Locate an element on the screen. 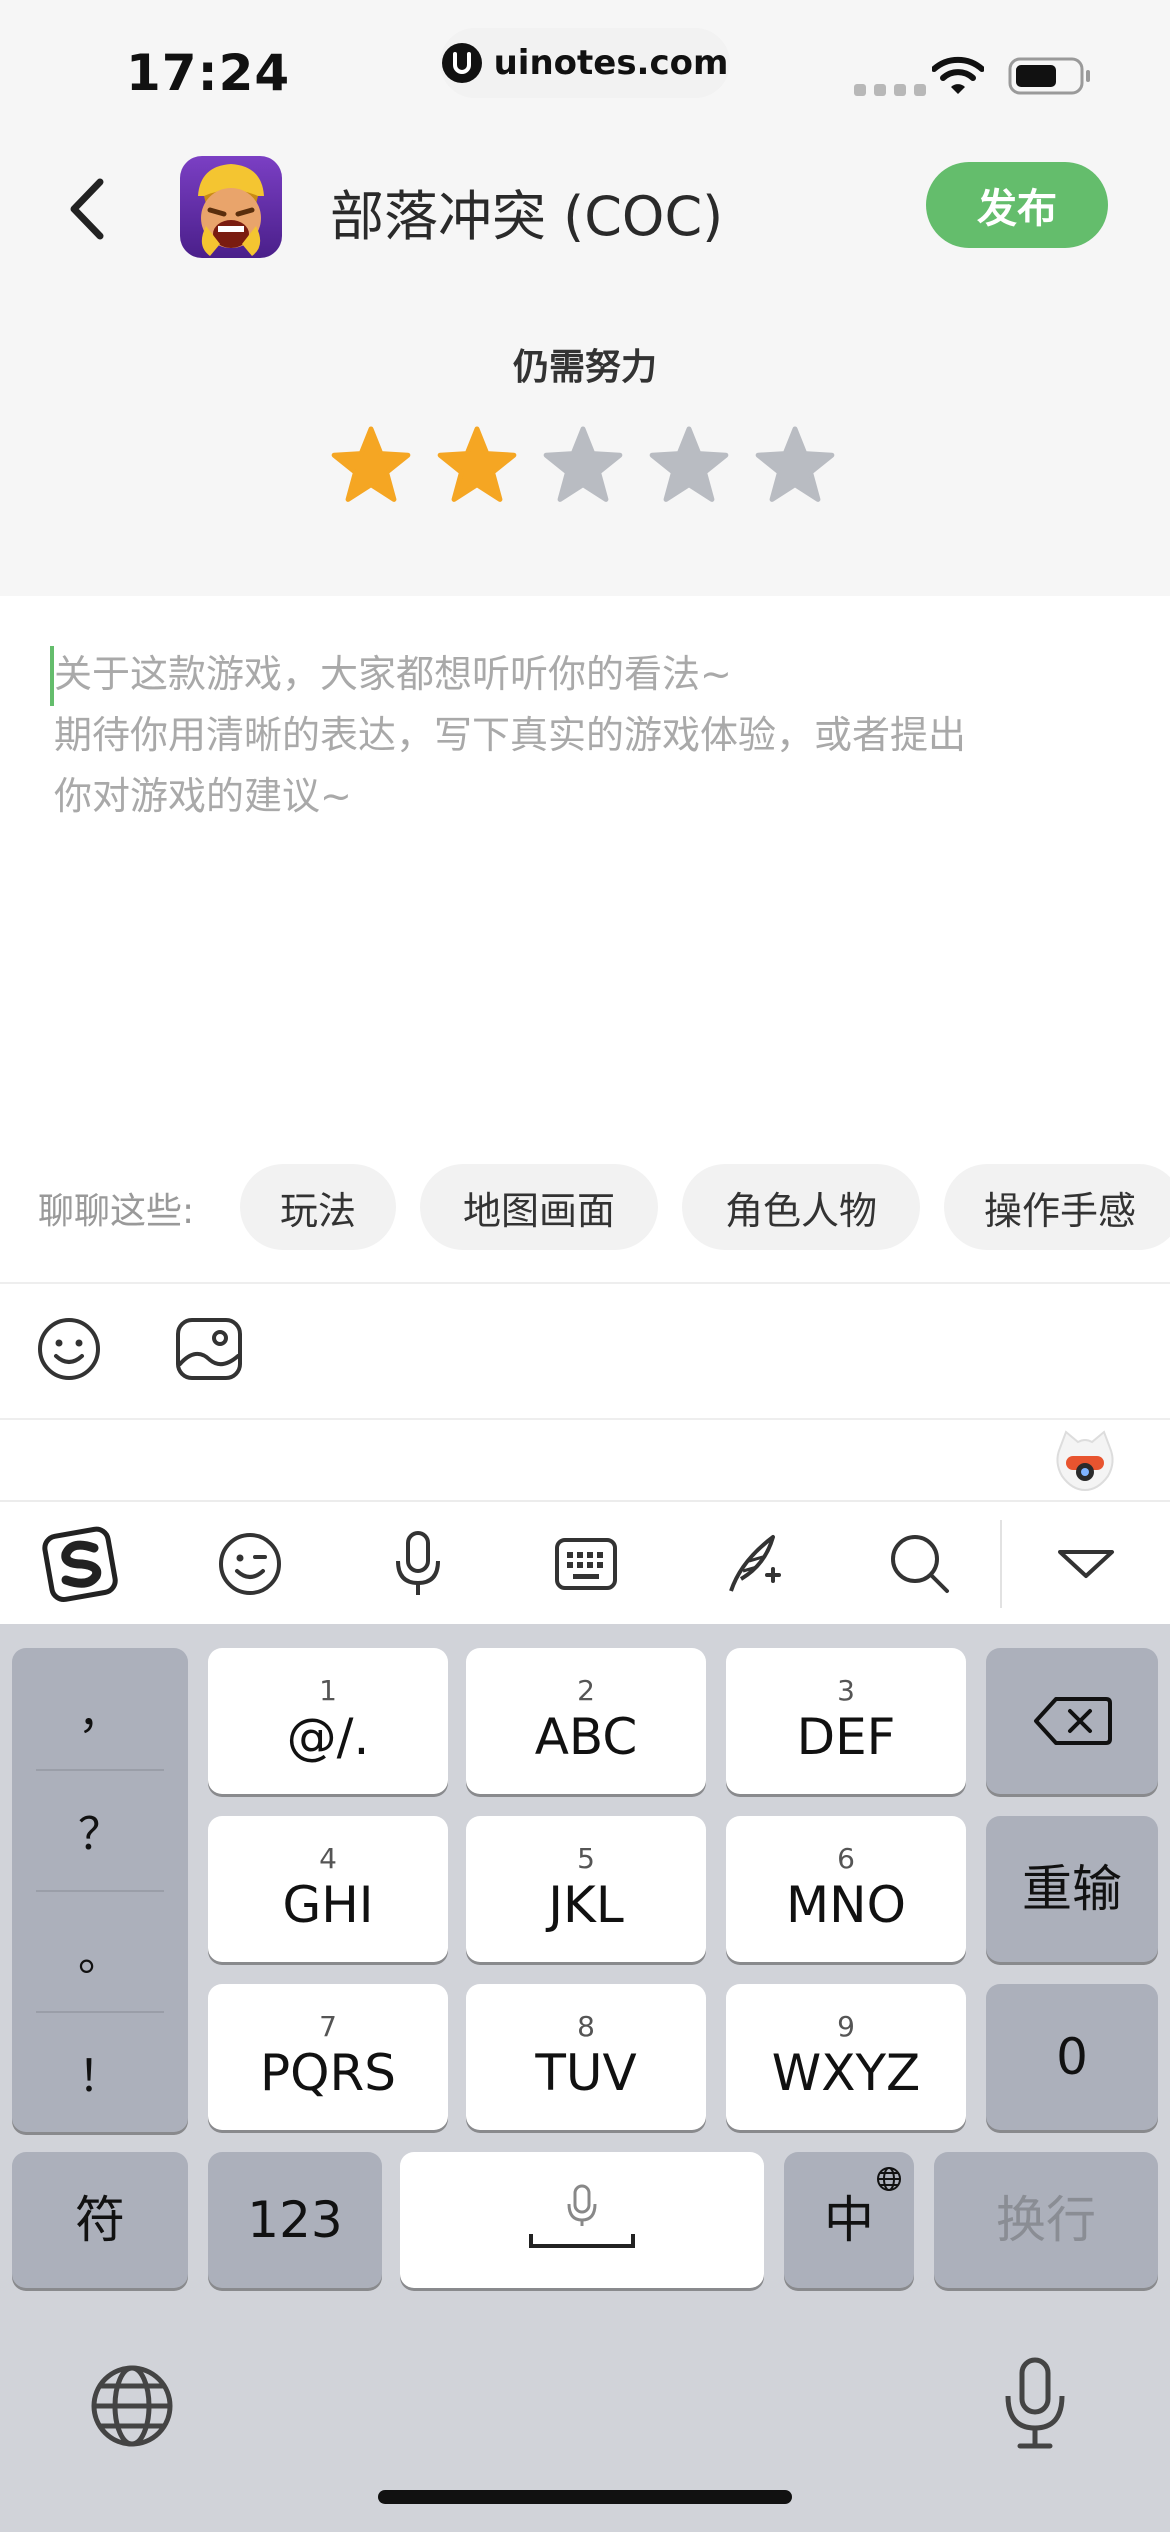 The image size is (1170, 2532). nav-bar: 部落冲突 (COC) 发布 is located at coordinates (585, 210).